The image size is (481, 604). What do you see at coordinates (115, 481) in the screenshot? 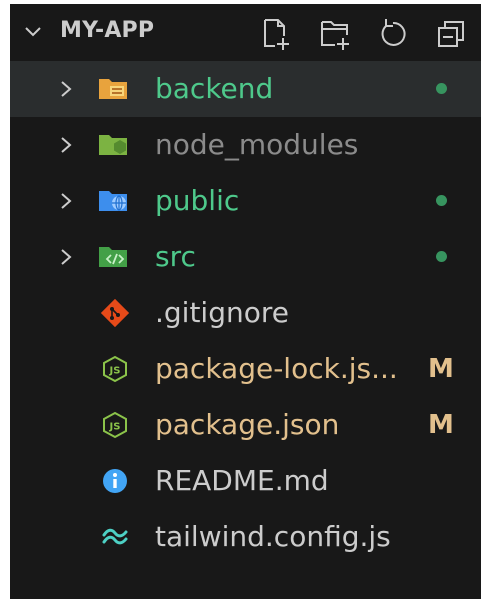
I see `info-icon` at bounding box center [115, 481].